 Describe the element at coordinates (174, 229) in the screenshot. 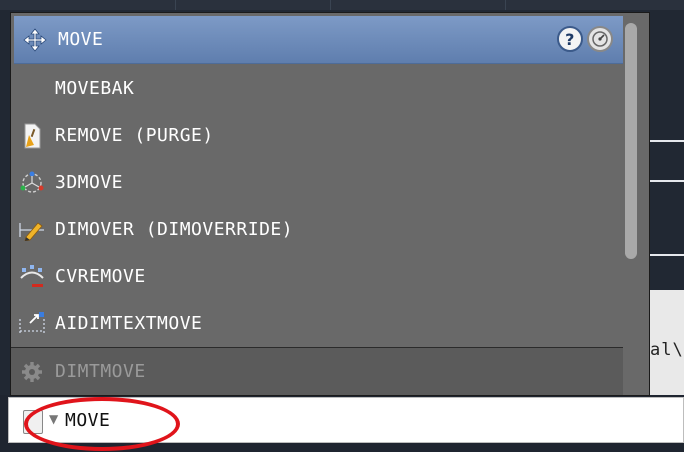

I see `item-label: DIMOVER (DIMOVERRIDE)` at that location.